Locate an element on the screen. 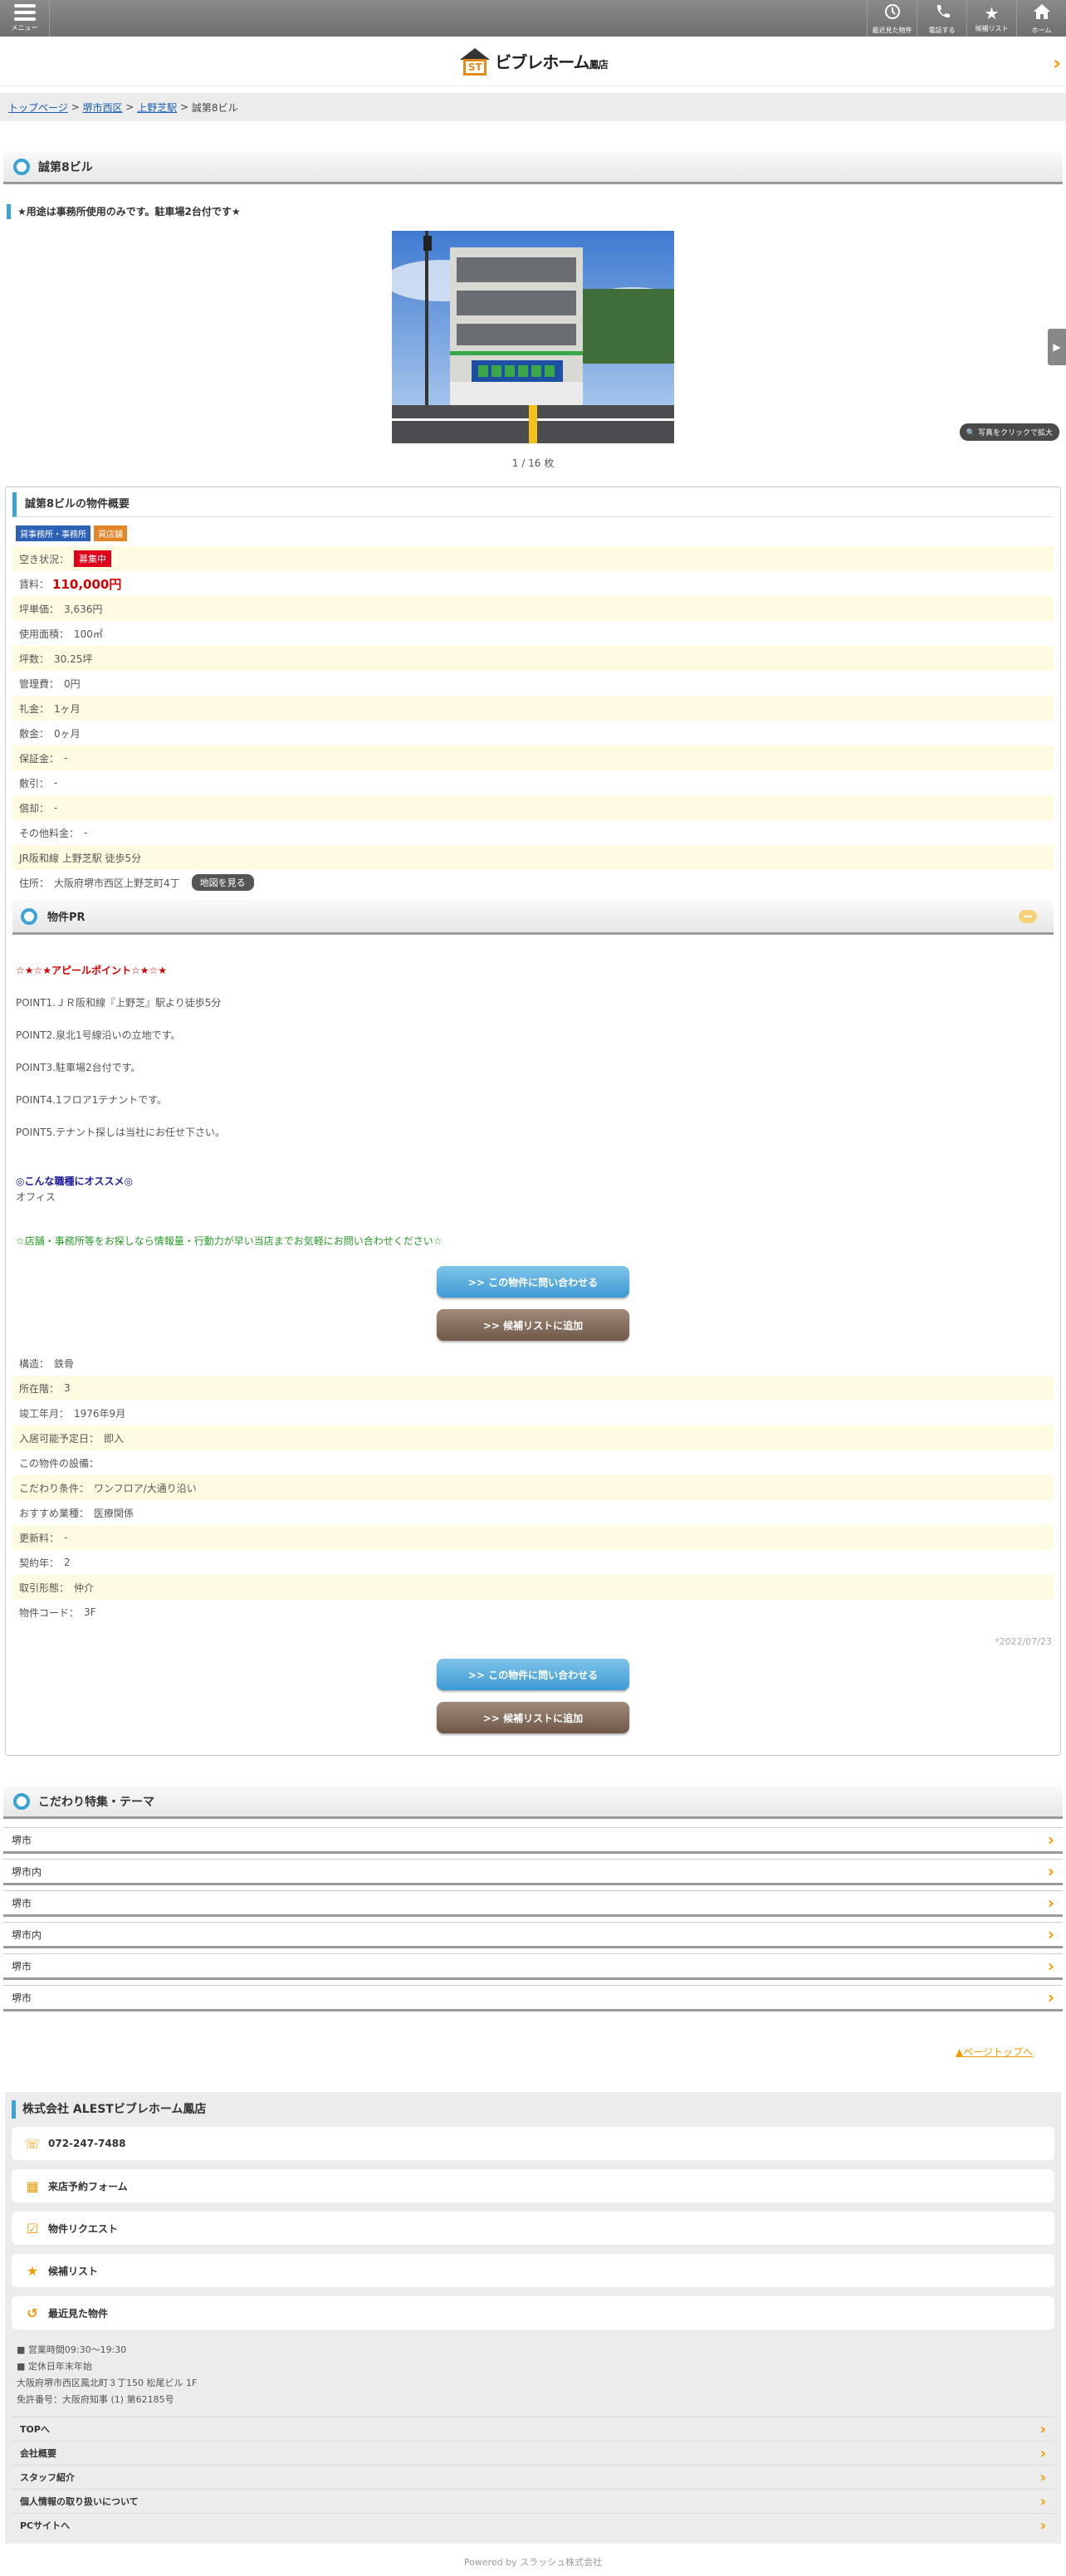  footer-candidate-button: ★ 候補リスト is located at coordinates (533, 2270).